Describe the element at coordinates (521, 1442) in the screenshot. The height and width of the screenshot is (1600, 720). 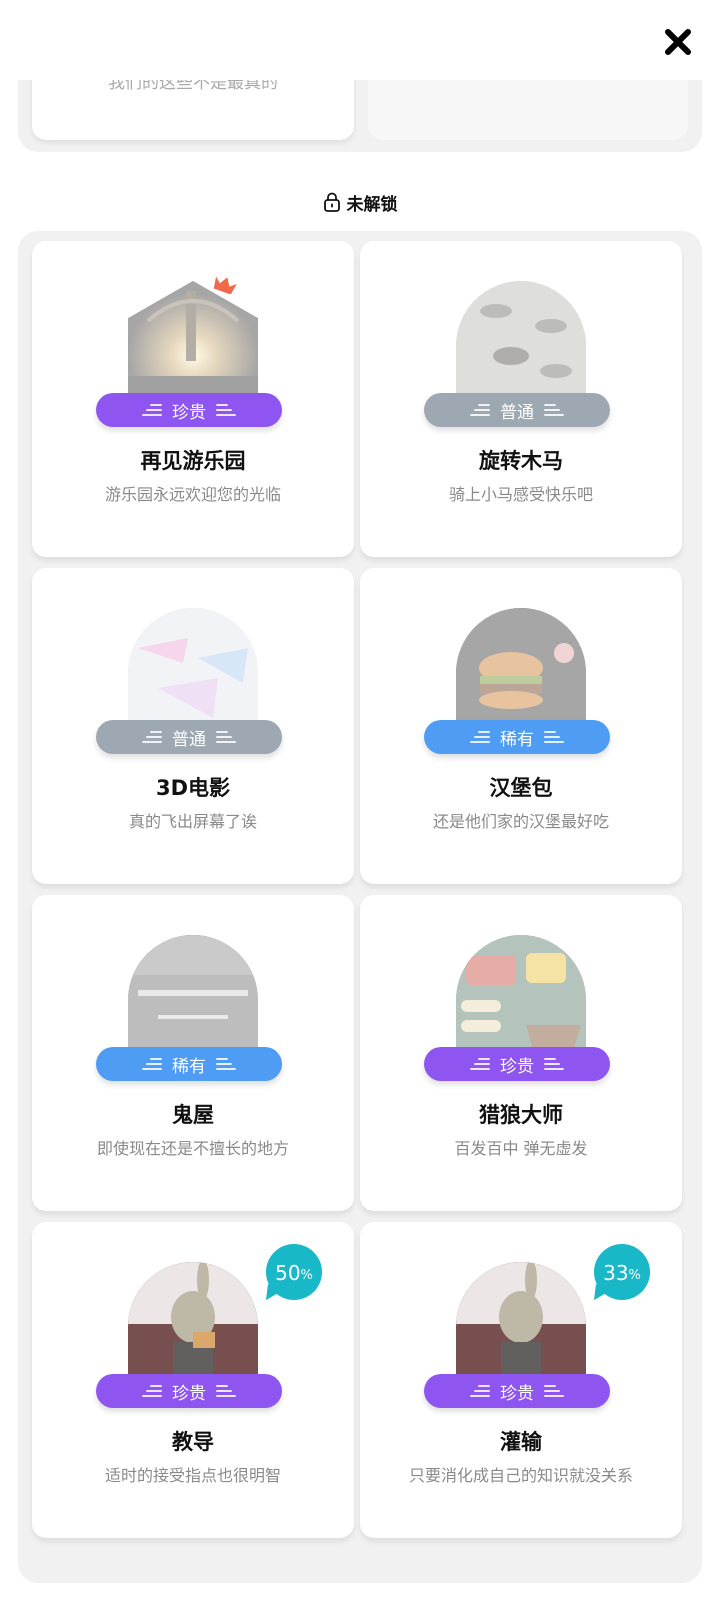
I see `card-title: 灌输` at that location.